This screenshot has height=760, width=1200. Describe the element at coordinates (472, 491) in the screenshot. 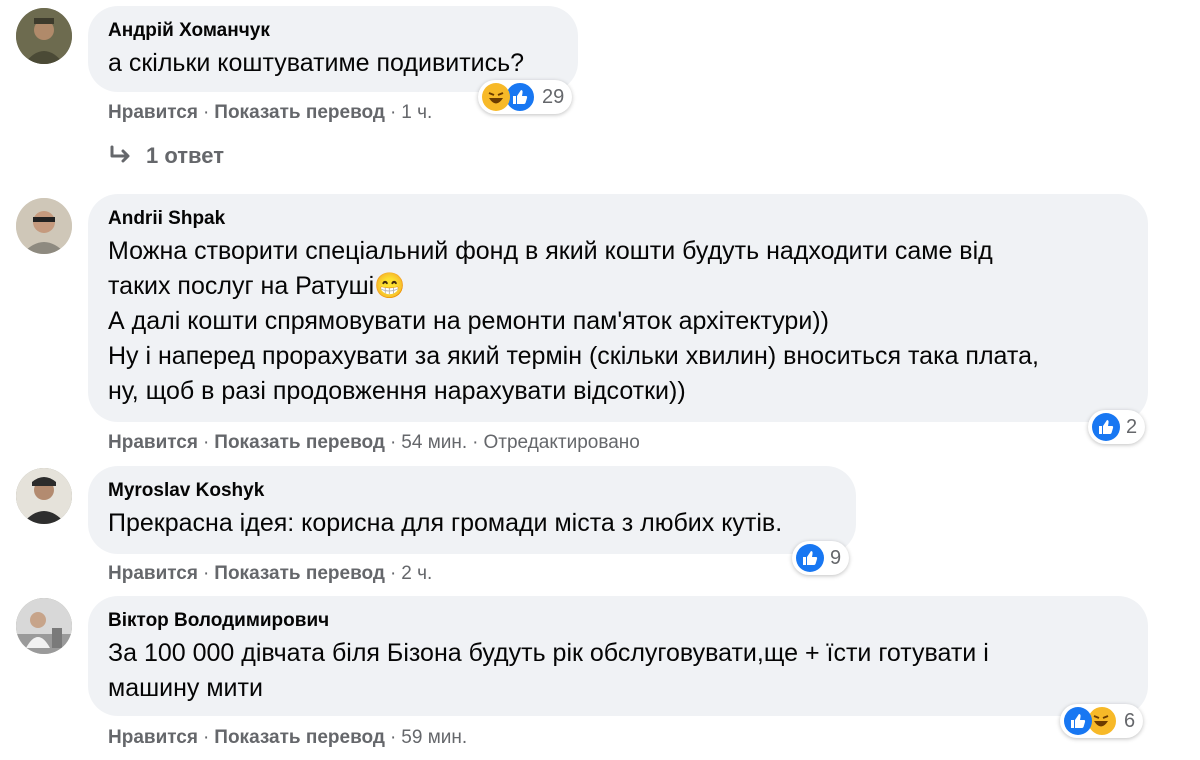

I see `comment-author: Myroslav Koshyk` at that location.